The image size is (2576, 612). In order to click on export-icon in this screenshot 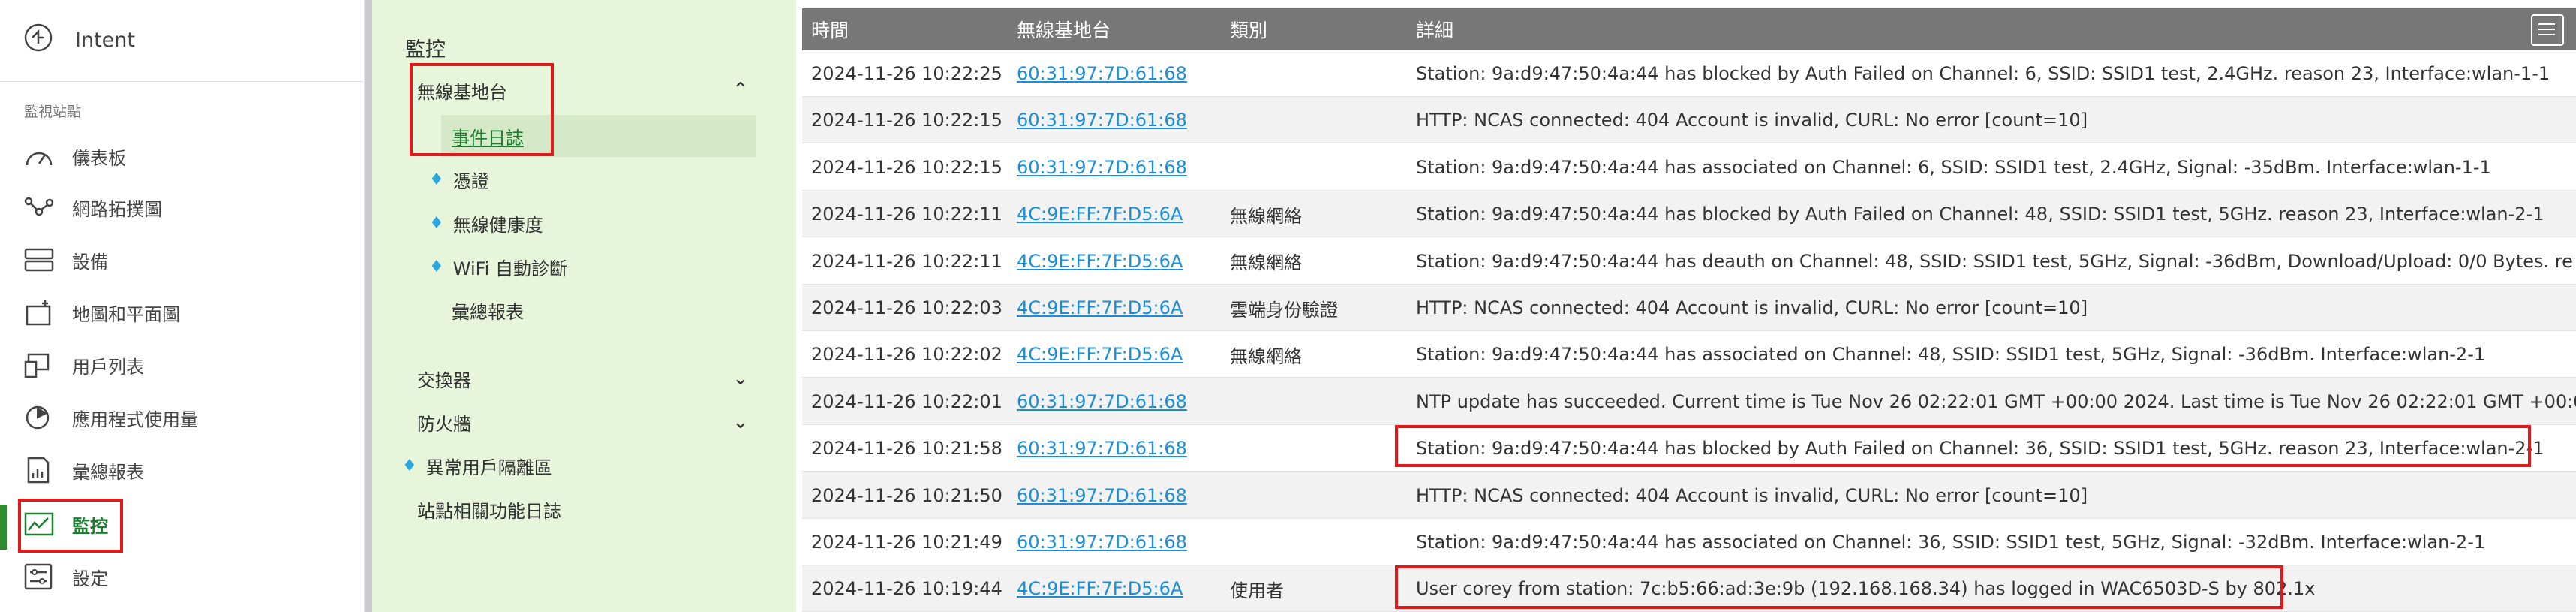, I will do `click(2547, 30)`.